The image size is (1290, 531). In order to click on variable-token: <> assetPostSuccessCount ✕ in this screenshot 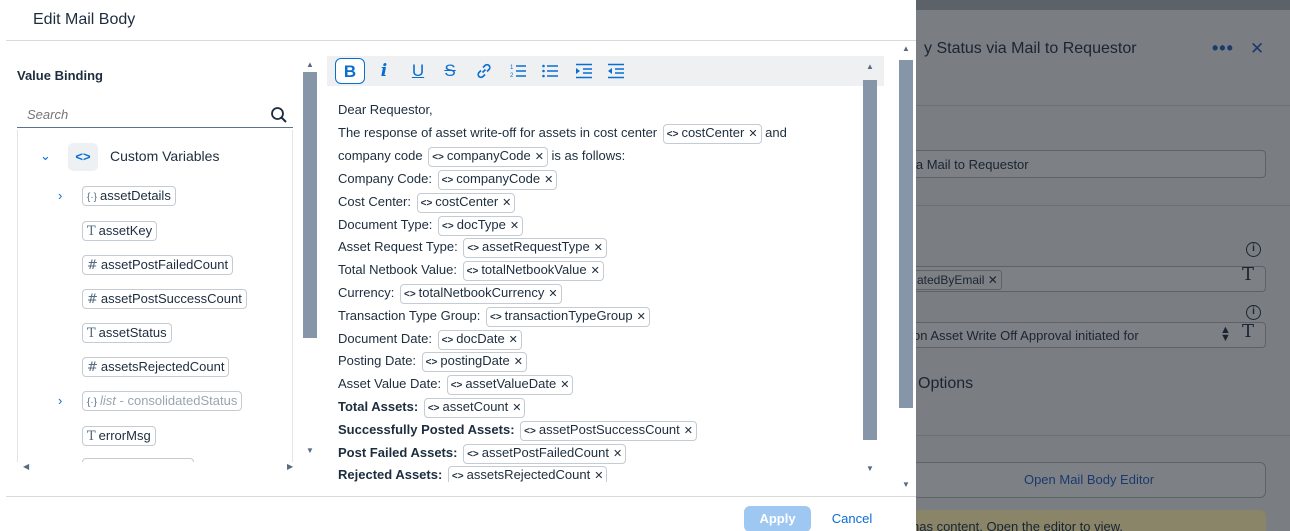, I will do `click(608, 430)`.